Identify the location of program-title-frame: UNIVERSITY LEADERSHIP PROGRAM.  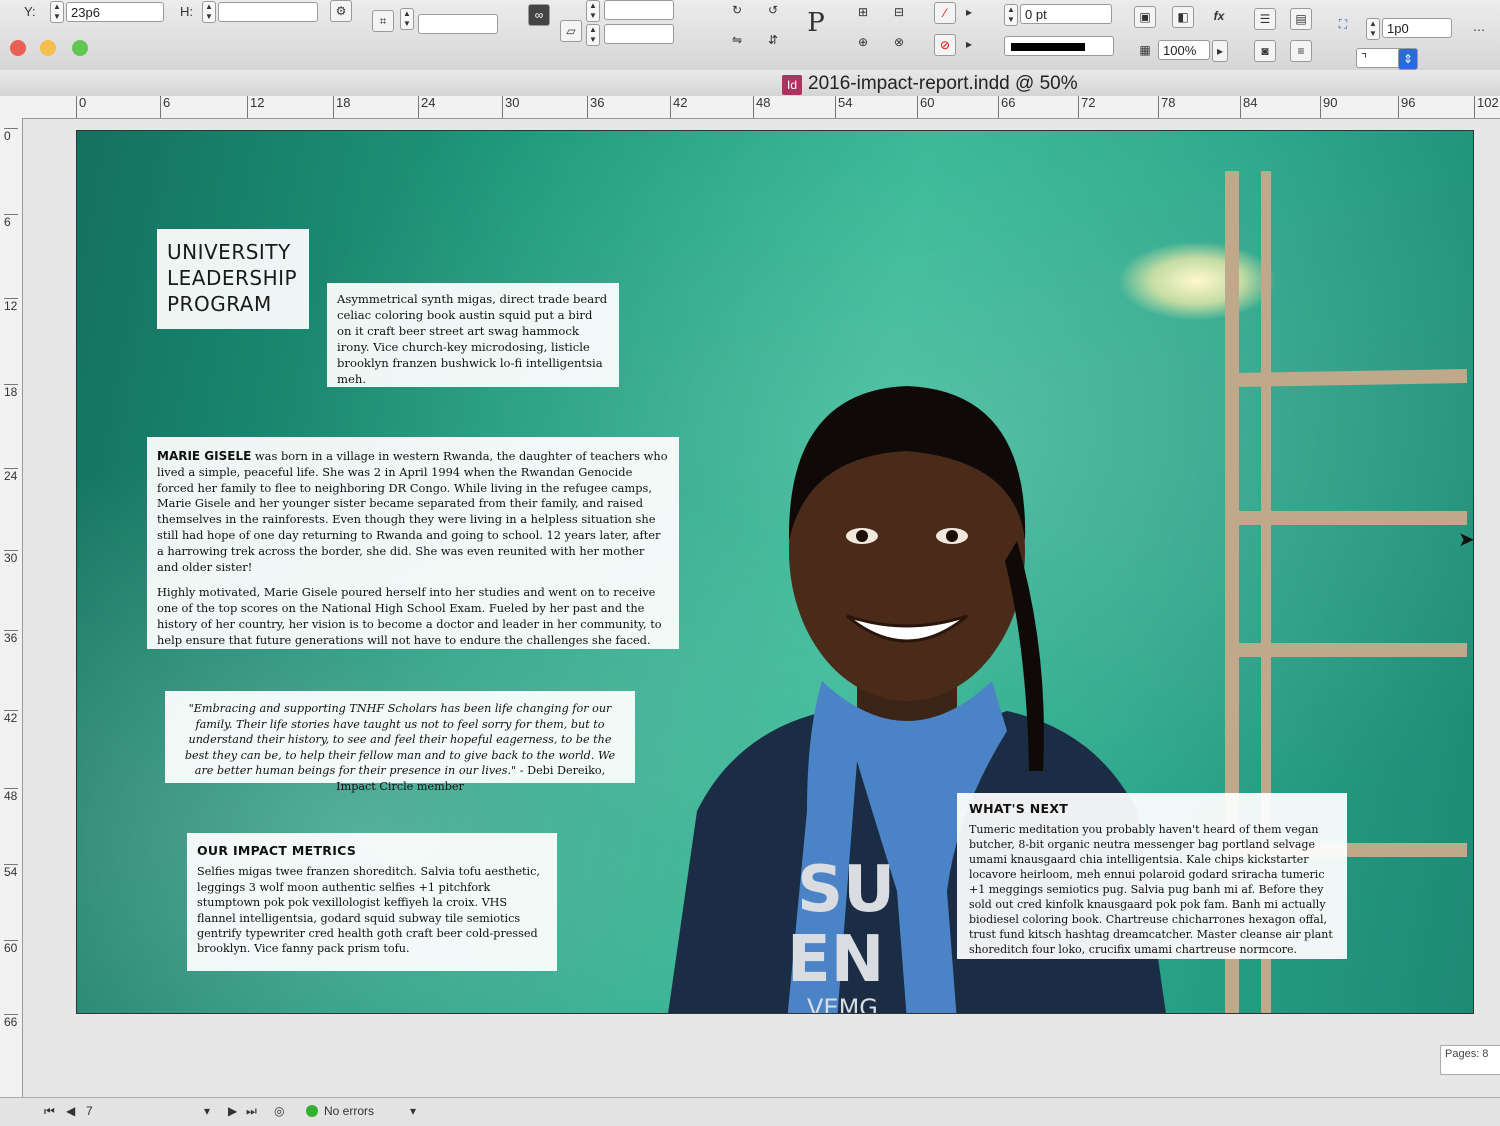
(233, 279).